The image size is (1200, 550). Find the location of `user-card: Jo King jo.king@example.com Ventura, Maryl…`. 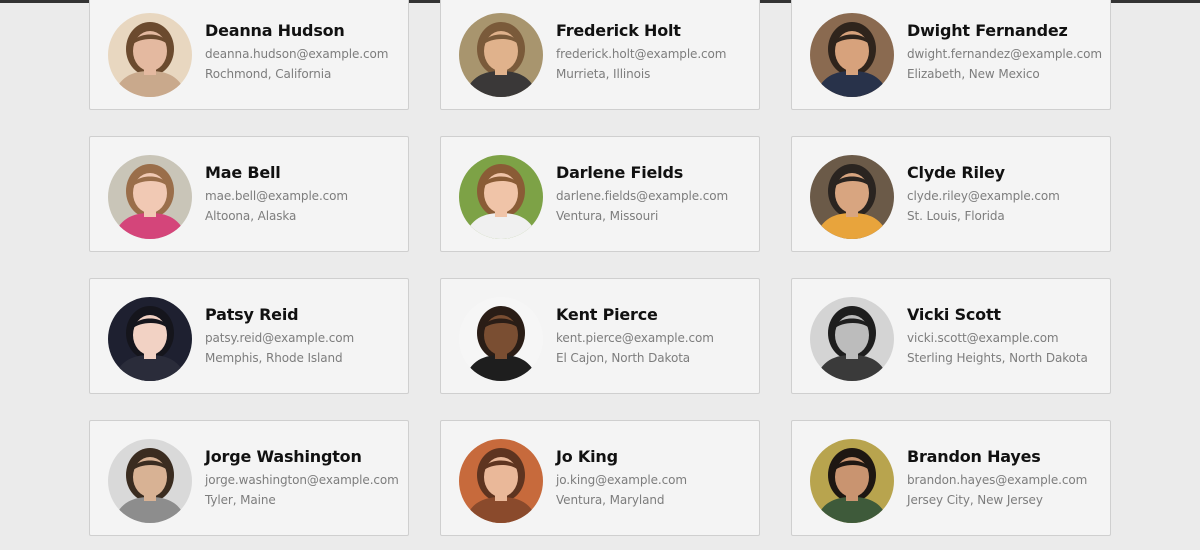

user-card: Jo King jo.king@example.com Ventura, Maryl… is located at coordinates (600, 478).